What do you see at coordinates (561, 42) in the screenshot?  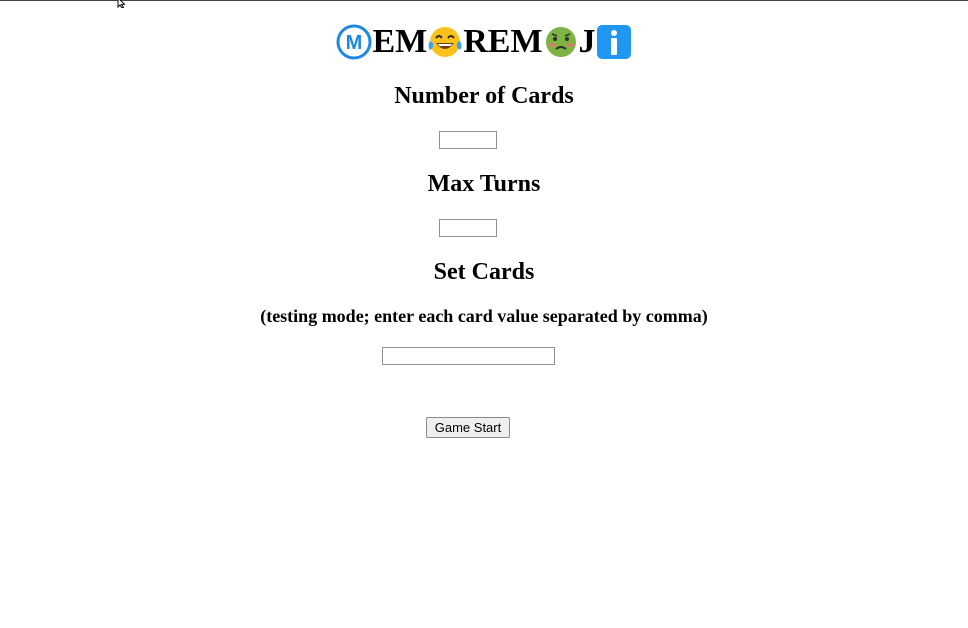 I see `nauseated-face-icon` at bounding box center [561, 42].